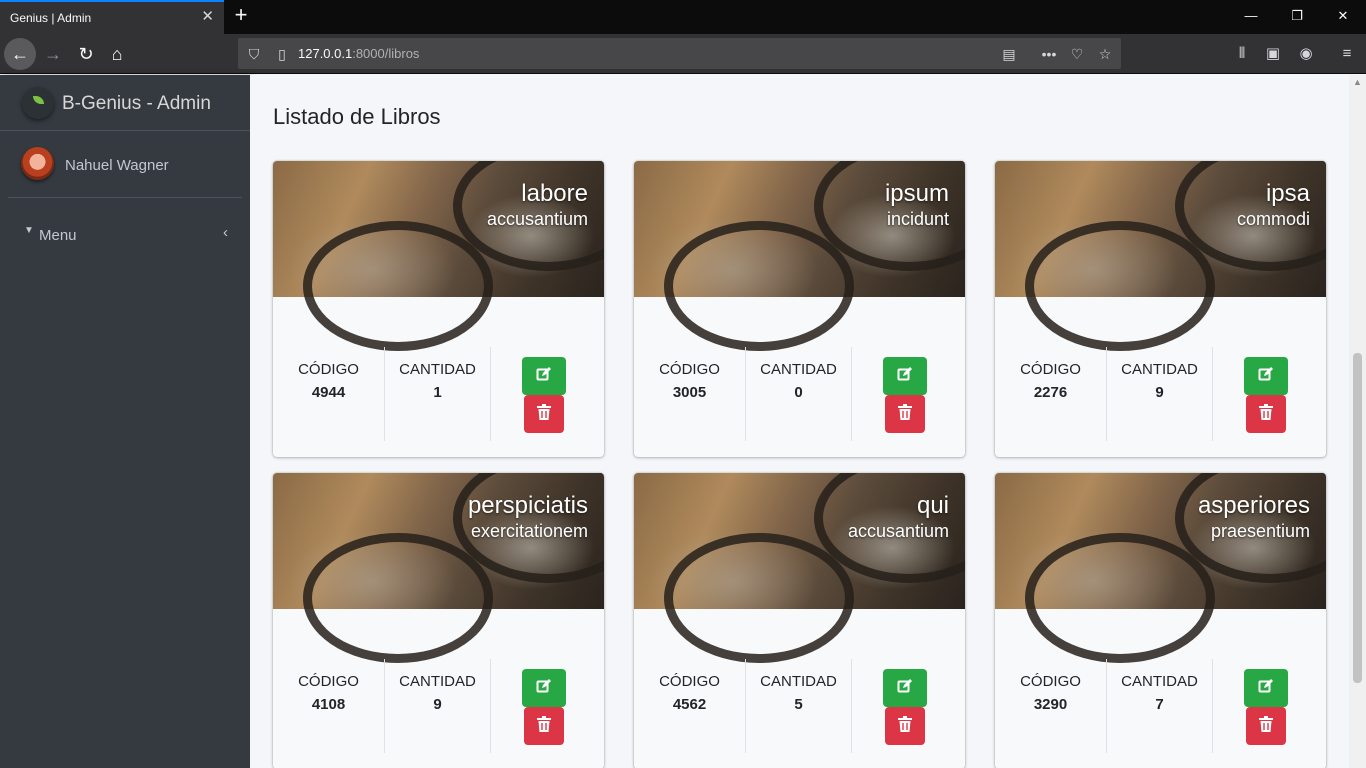 This screenshot has width=1366, height=768. I want to click on codigo-stat: CÓDIGO 4562, so click(689, 706).